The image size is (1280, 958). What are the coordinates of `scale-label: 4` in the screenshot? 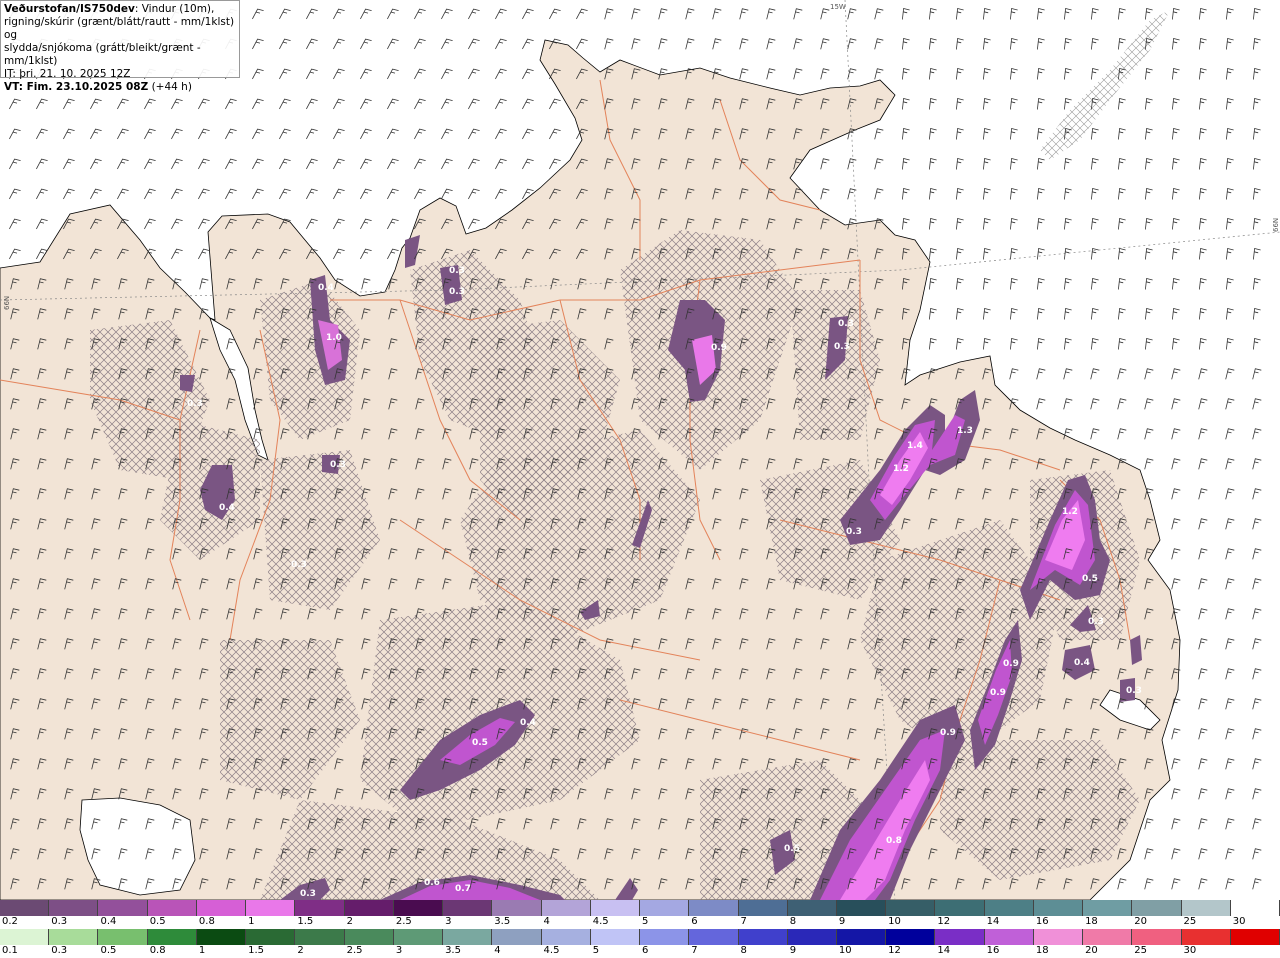 It's located at (546, 921).